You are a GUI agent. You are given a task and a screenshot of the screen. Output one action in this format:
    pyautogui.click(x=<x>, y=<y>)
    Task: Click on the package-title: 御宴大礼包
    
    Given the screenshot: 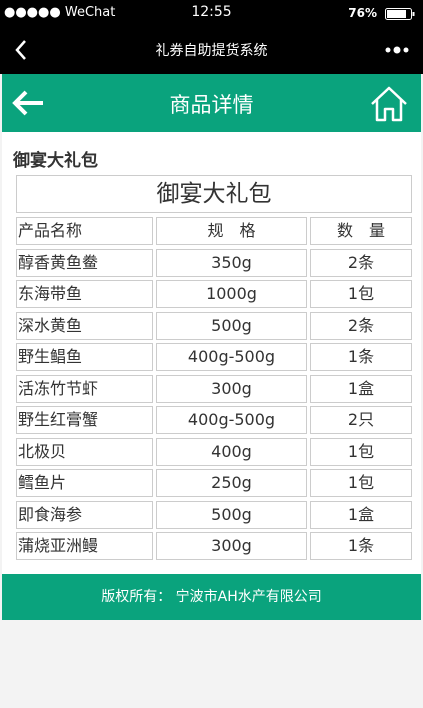 What is the action you would take?
    pyautogui.click(x=214, y=194)
    